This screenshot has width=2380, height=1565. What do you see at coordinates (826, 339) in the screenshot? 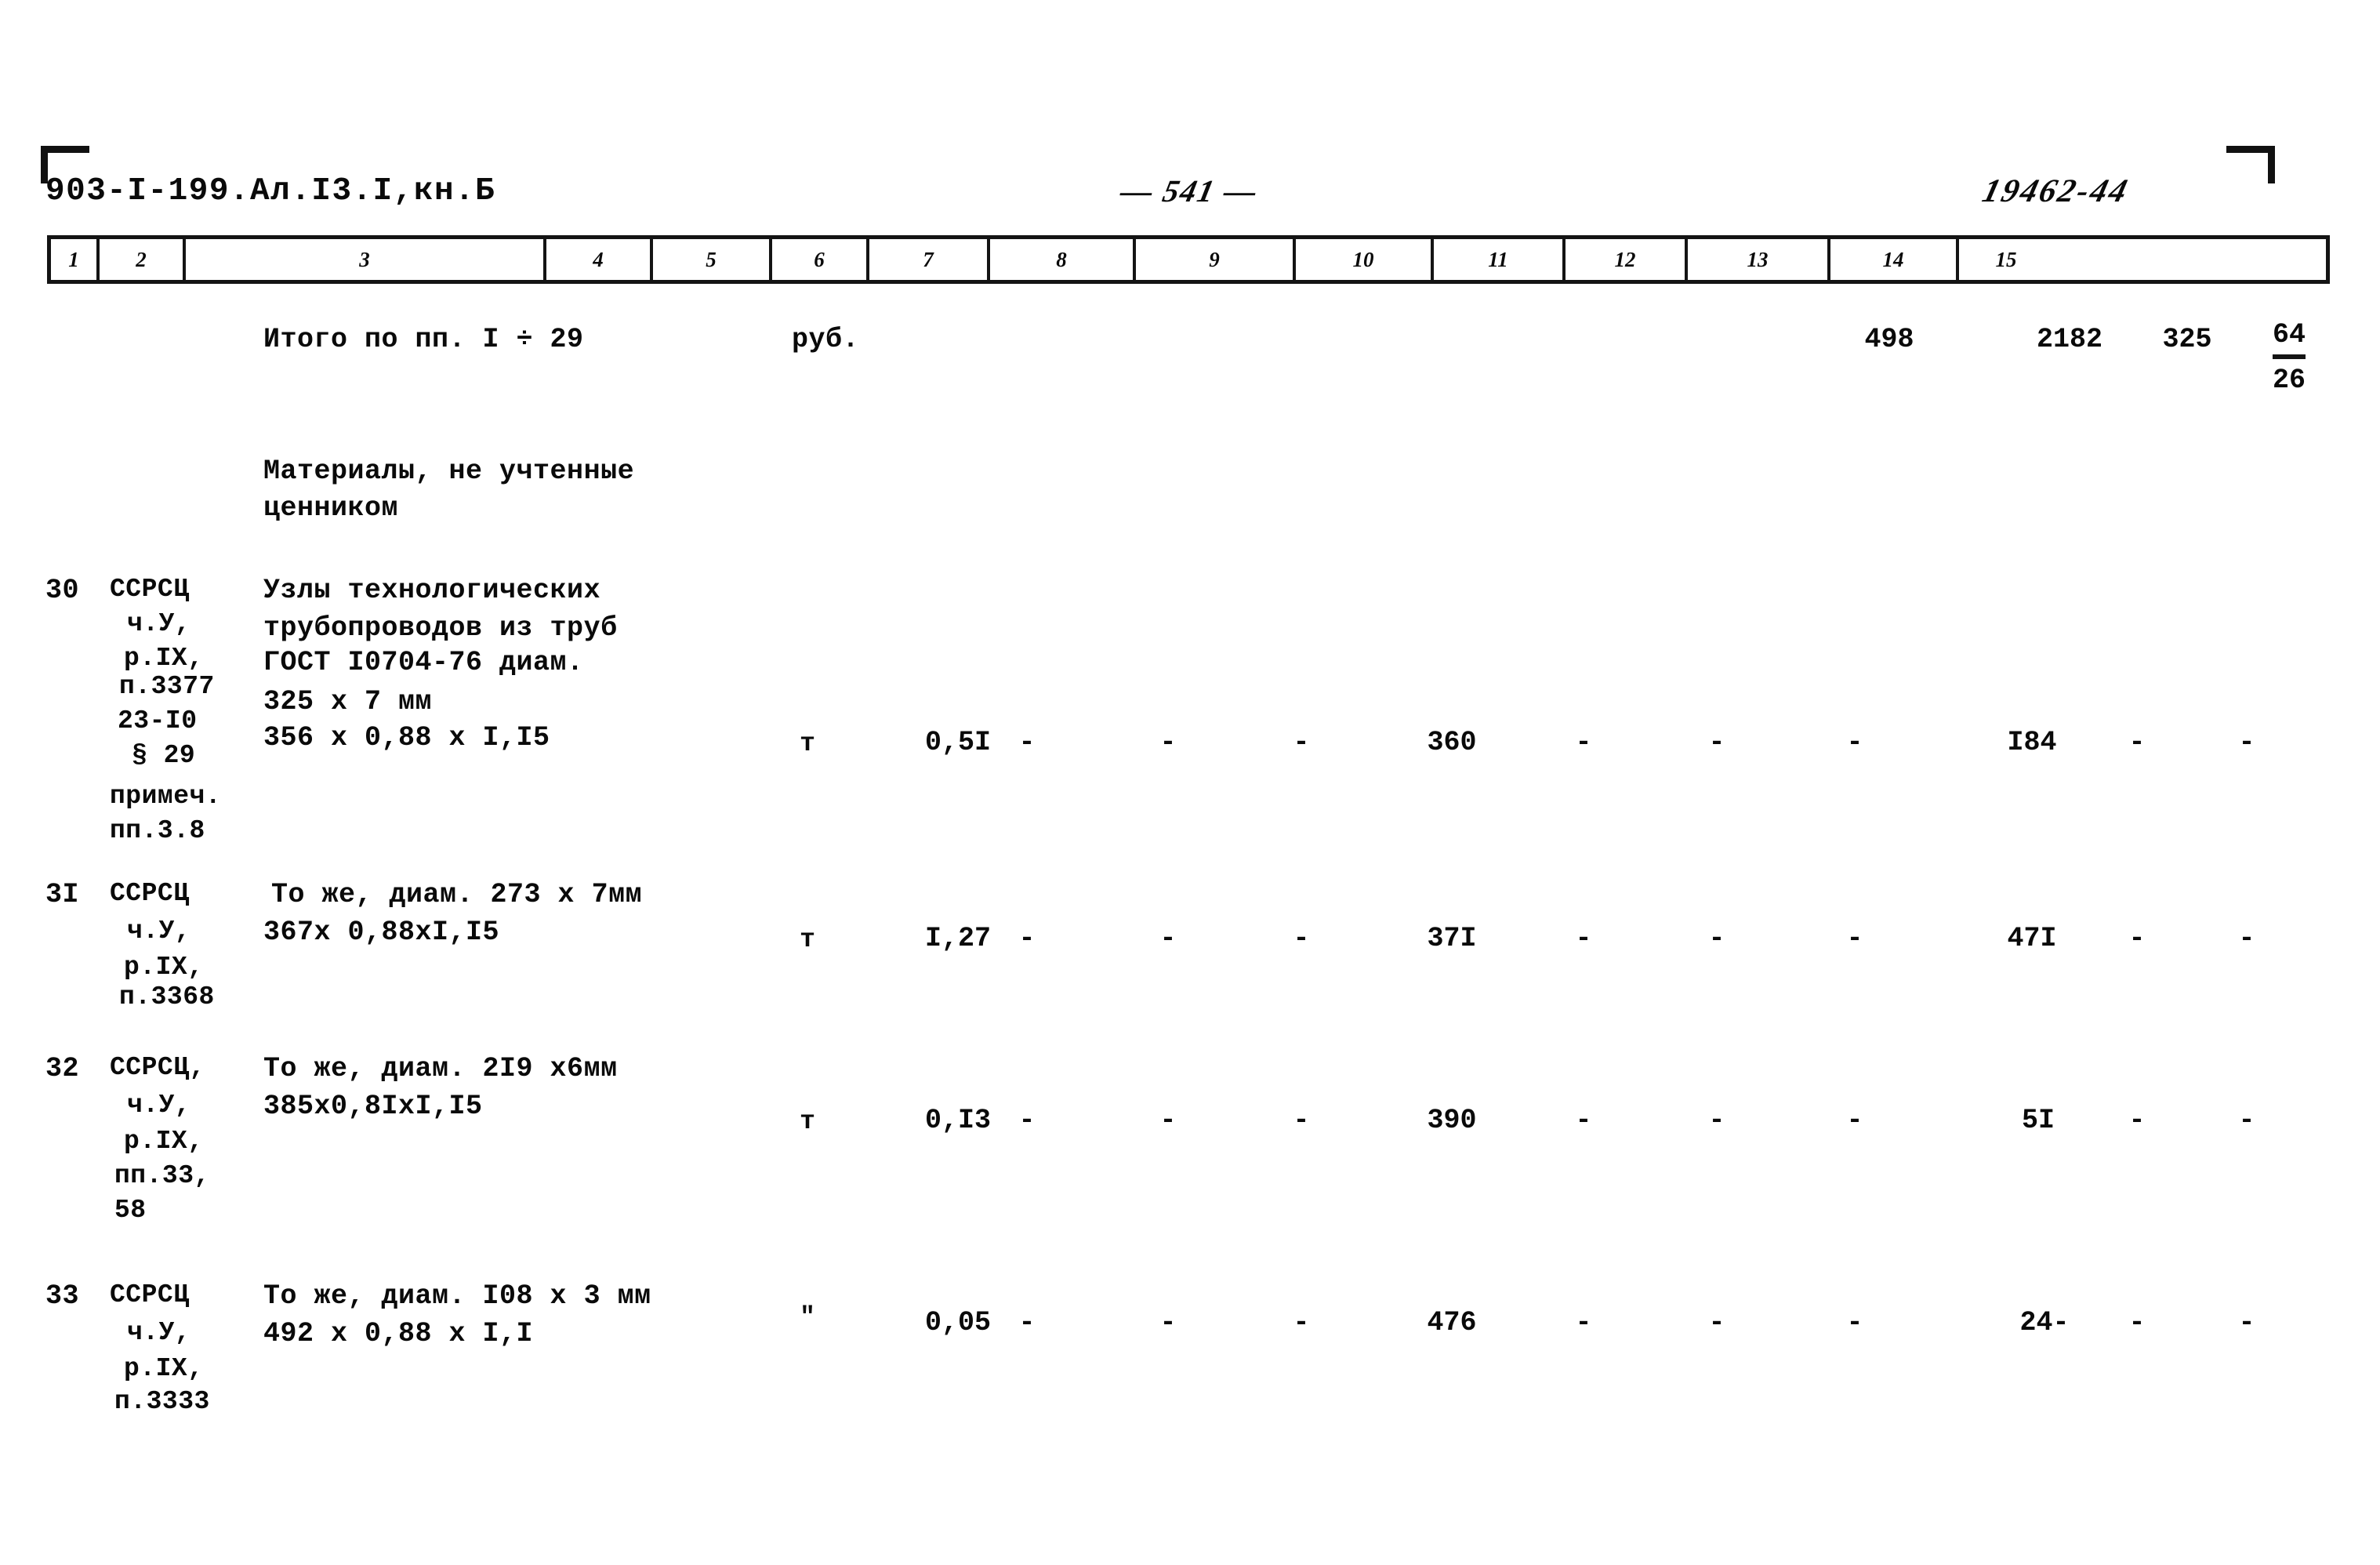
I see `total-row-unit: руб.` at bounding box center [826, 339].